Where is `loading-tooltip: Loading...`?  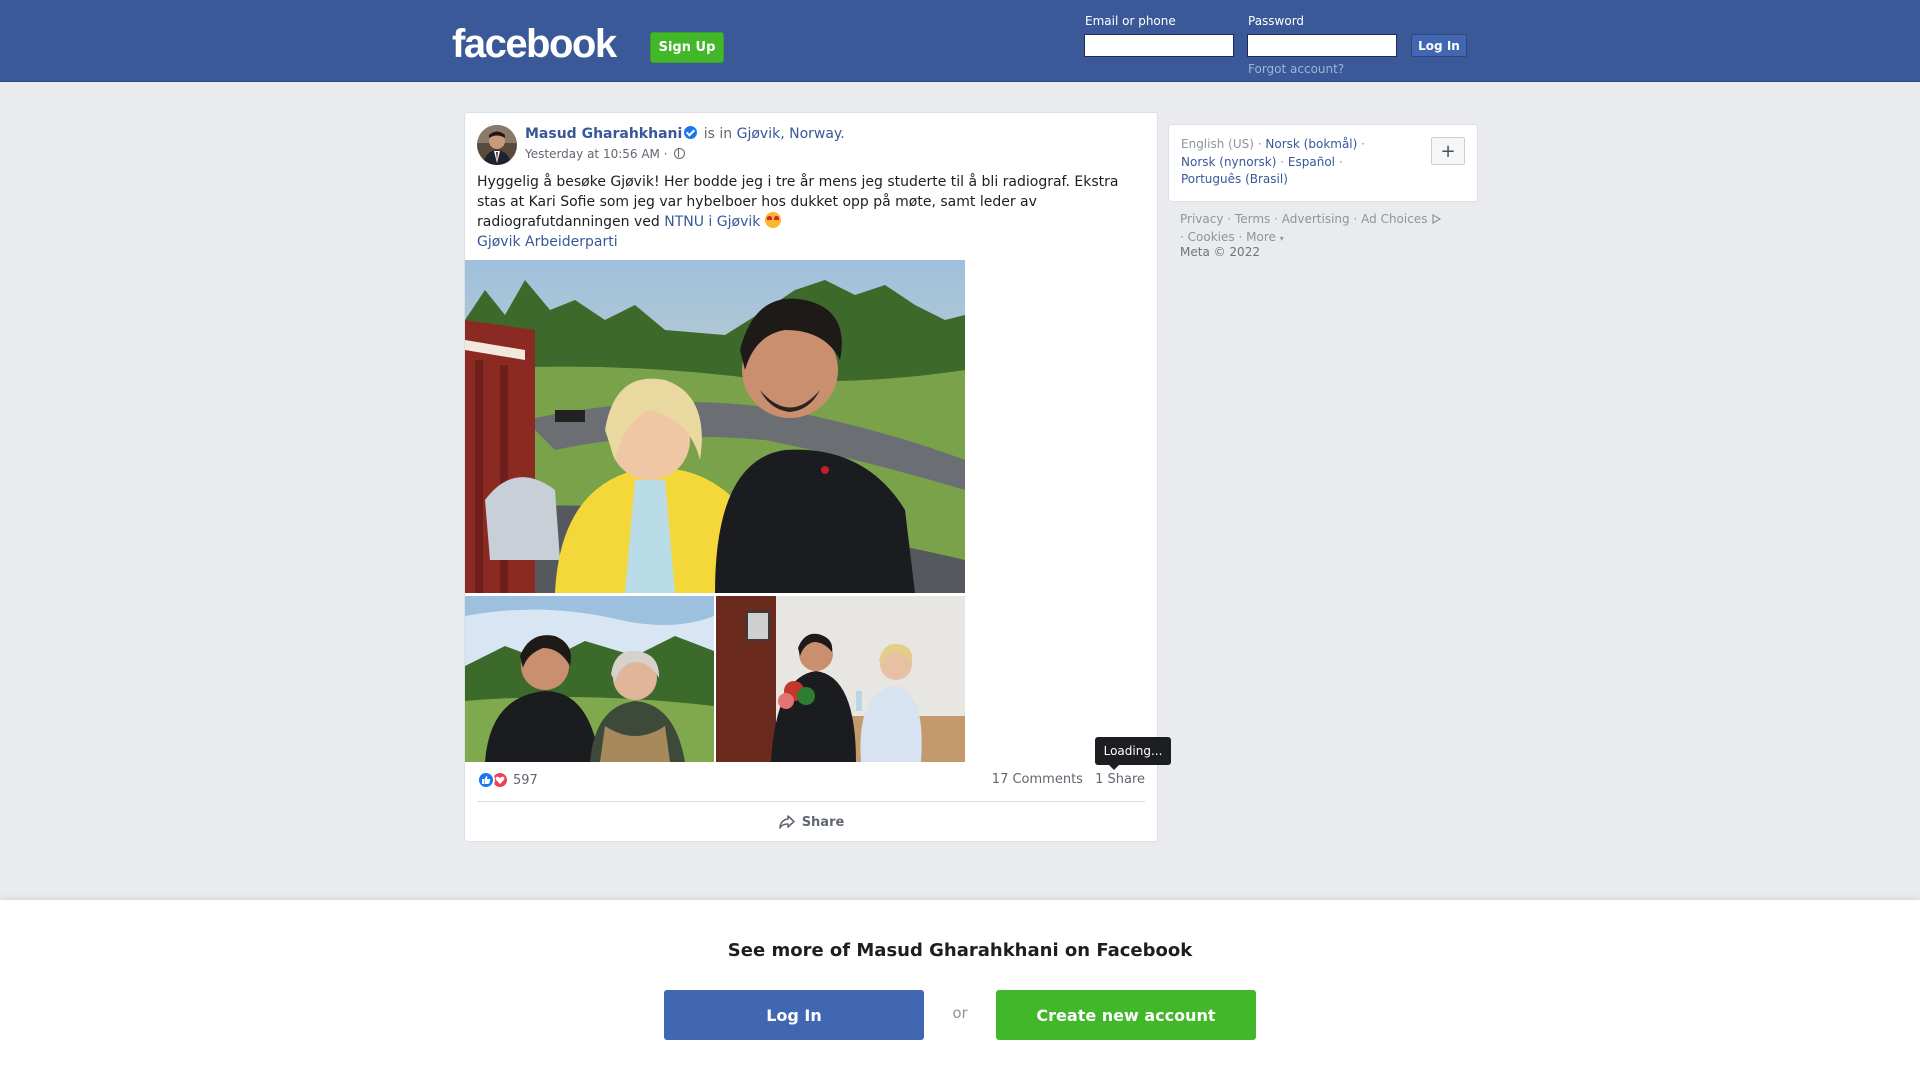 loading-tooltip: Loading... is located at coordinates (1133, 753).